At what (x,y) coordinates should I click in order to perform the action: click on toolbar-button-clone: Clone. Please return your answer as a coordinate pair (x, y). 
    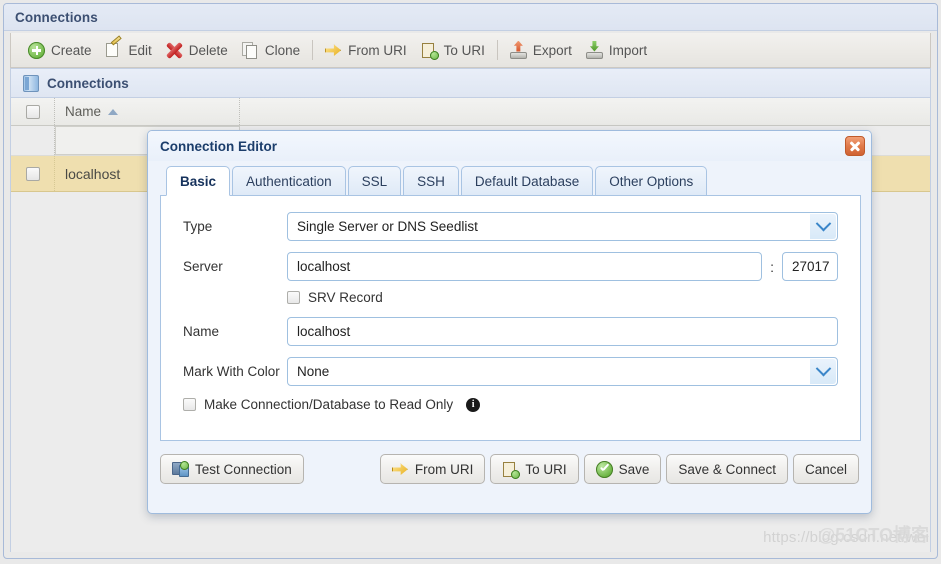
    Looking at the image, I should click on (271, 50).